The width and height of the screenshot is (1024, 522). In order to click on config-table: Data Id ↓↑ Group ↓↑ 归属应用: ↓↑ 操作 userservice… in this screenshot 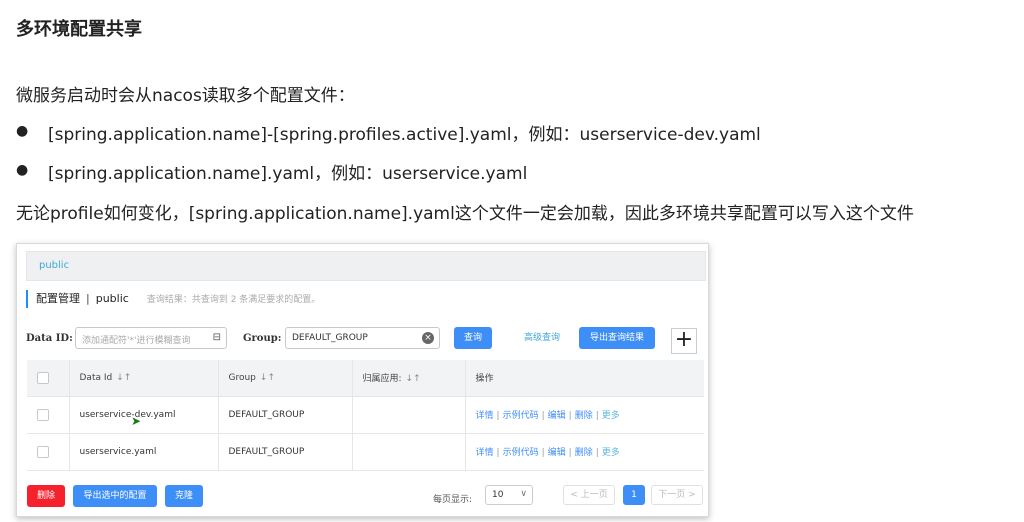, I will do `click(365, 415)`.